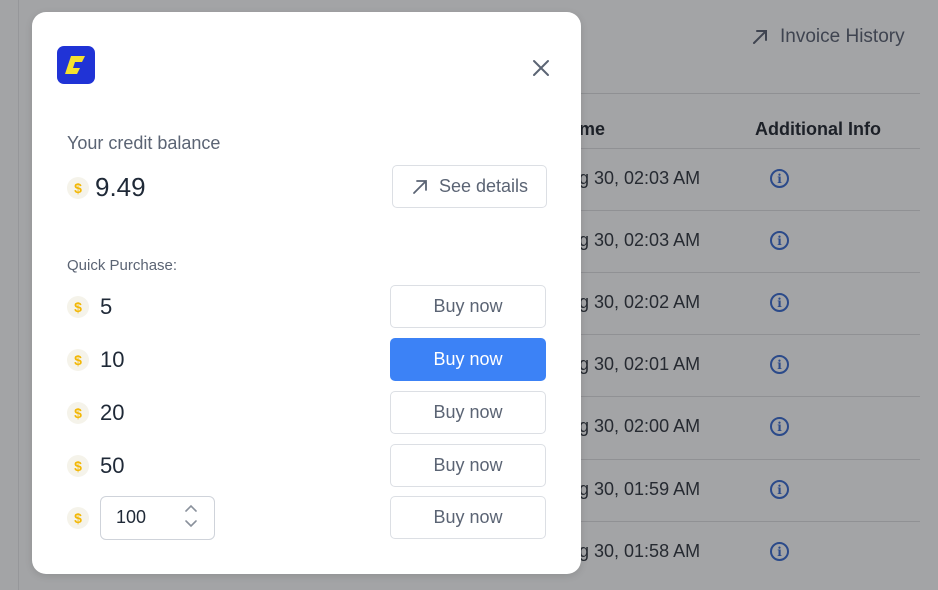 The width and height of the screenshot is (938, 590). What do you see at coordinates (592, 129) in the screenshot?
I see `column-header-time: me` at bounding box center [592, 129].